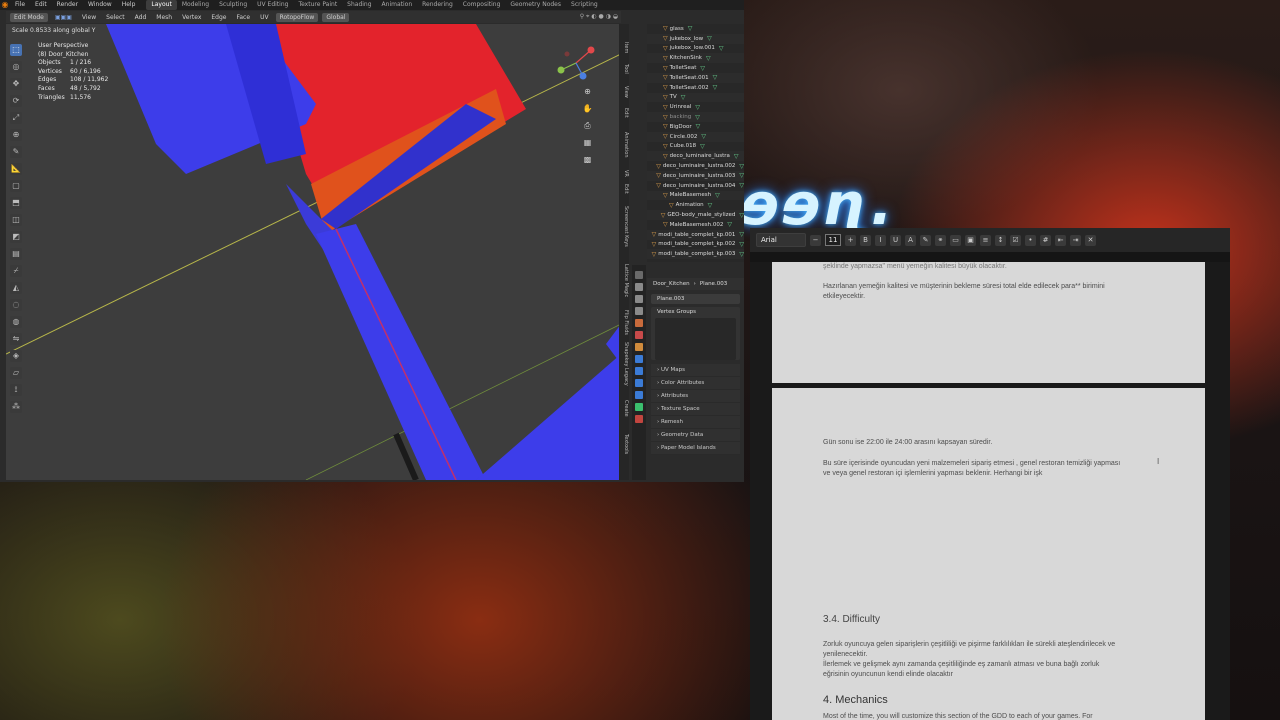 The width and height of the screenshot is (1280, 720). Describe the element at coordinates (482, 5) in the screenshot. I see `workspace-tab-compositing: Compositing` at that location.